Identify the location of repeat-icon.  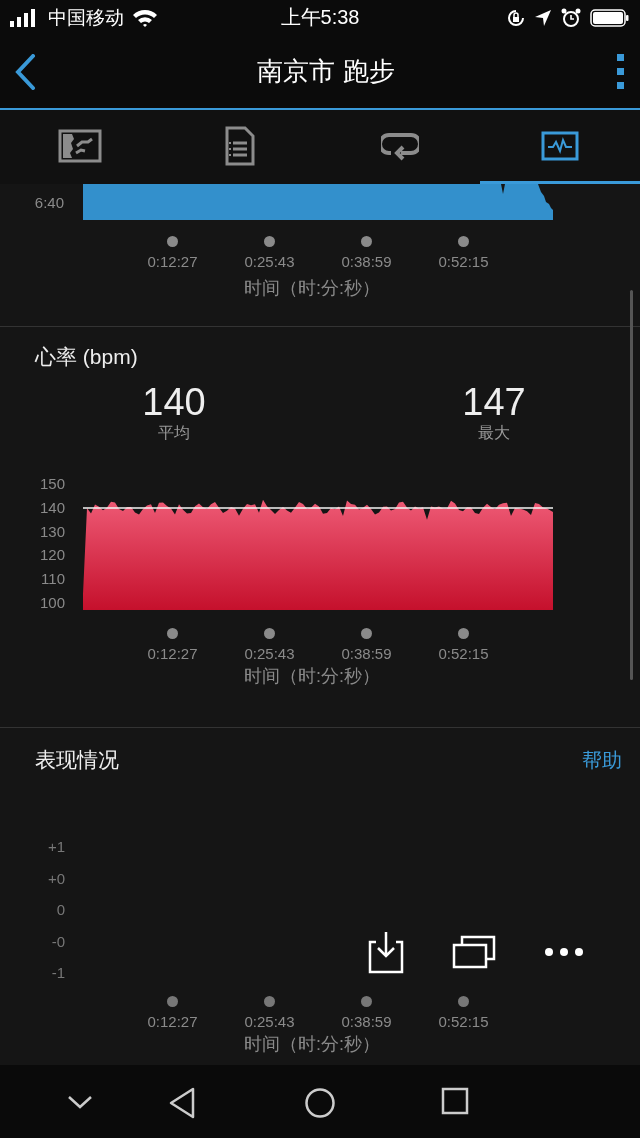
(400, 145).